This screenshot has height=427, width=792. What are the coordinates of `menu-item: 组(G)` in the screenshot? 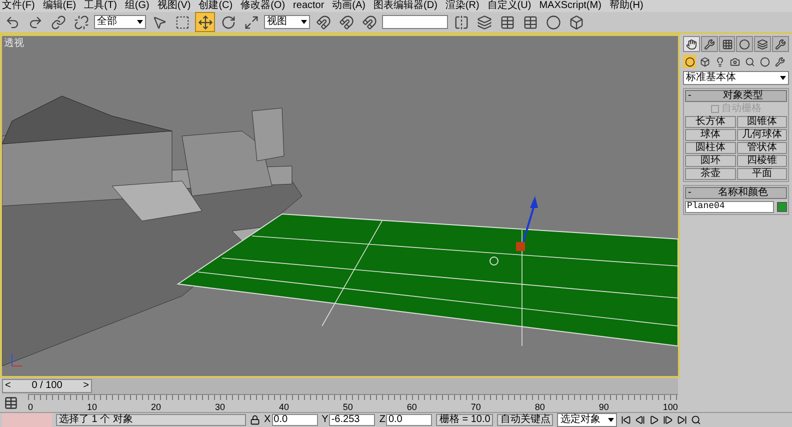 It's located at (137, 6).